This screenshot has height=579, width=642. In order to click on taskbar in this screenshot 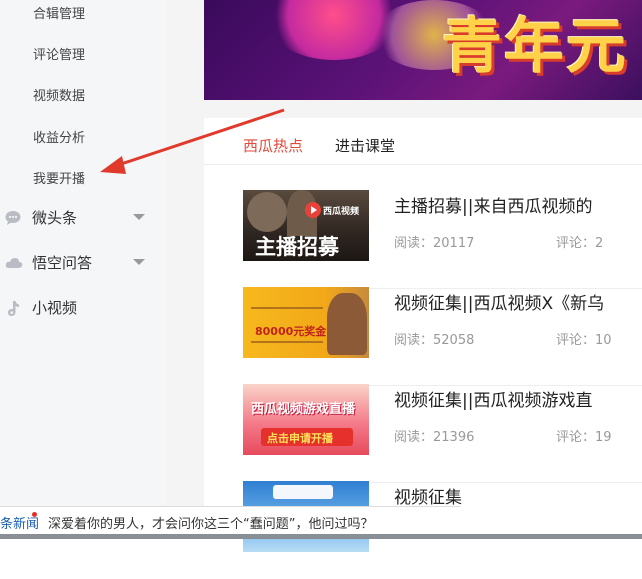, I will do `click(321, 536)`.